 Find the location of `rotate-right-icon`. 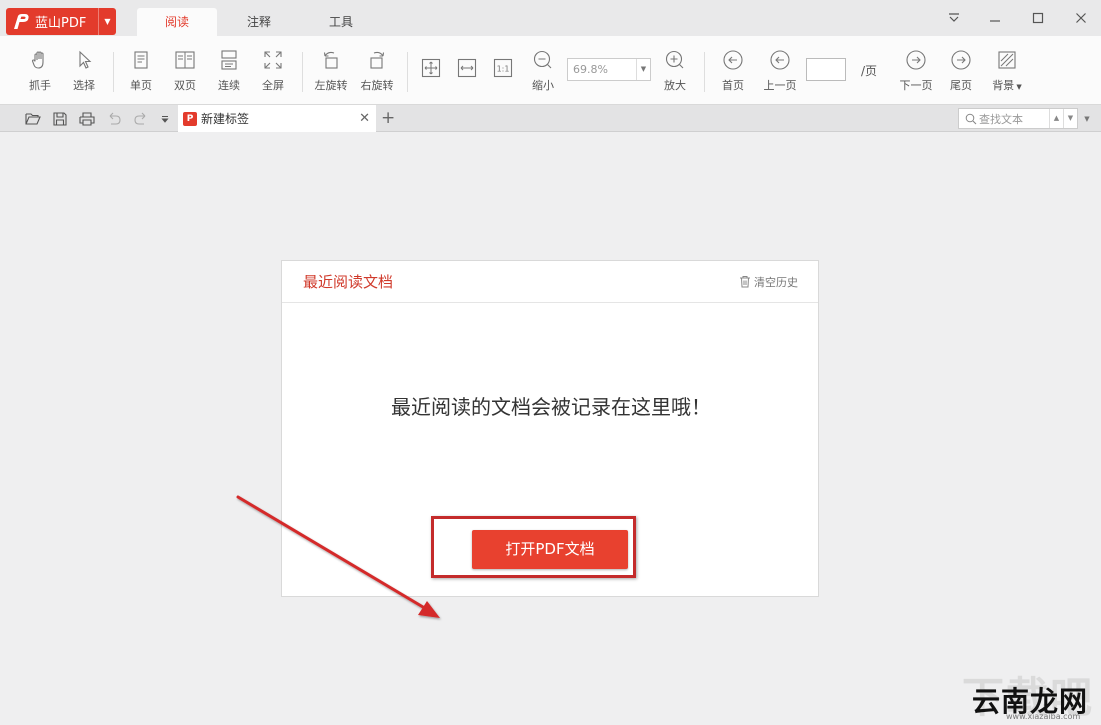

rotate-right-icon is located at coordinates (377, 60).